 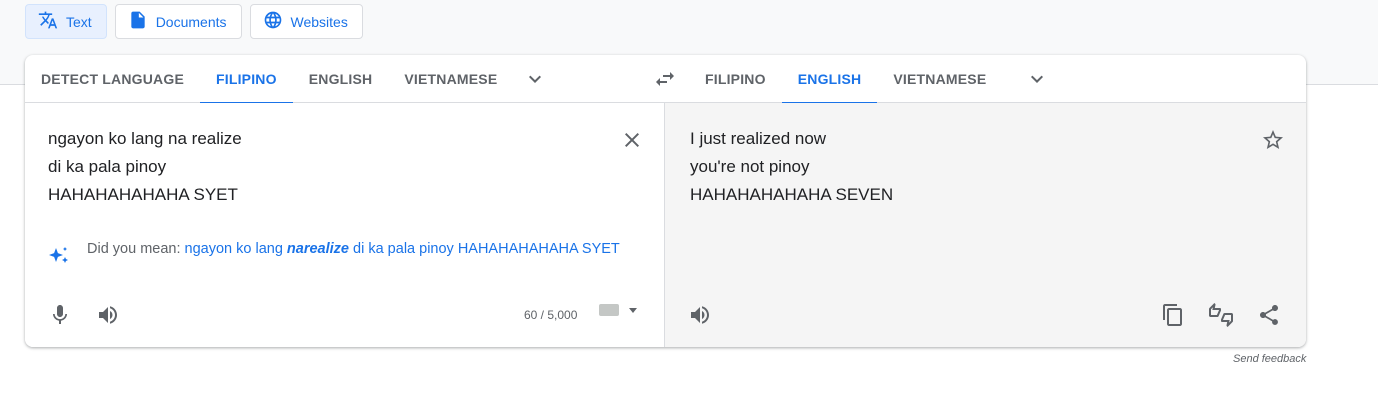 I want to click on document-icon, so click(x=138, y=21).